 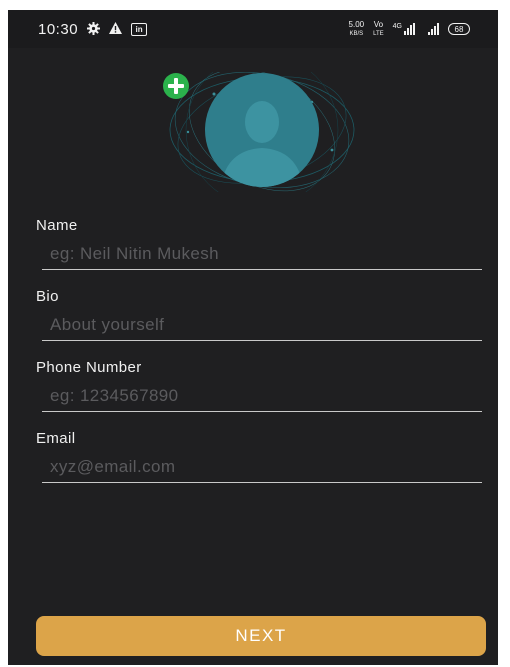 I want to click on network-speed-unit: KB/S, so click(x=356, y=33).